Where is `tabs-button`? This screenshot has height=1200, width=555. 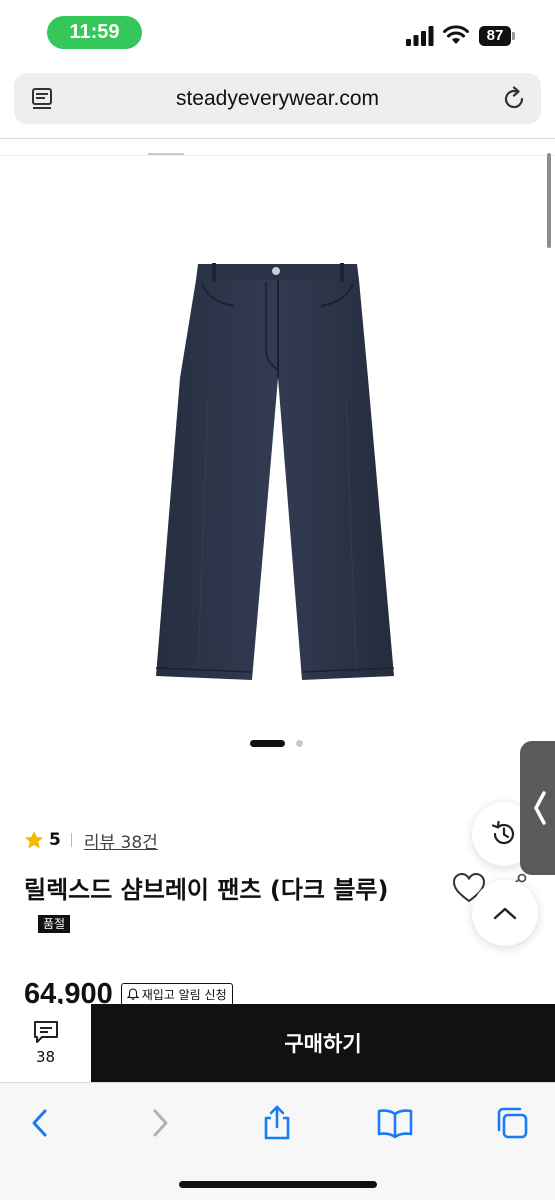
tabs-button is located at coordinates (512, 1123).